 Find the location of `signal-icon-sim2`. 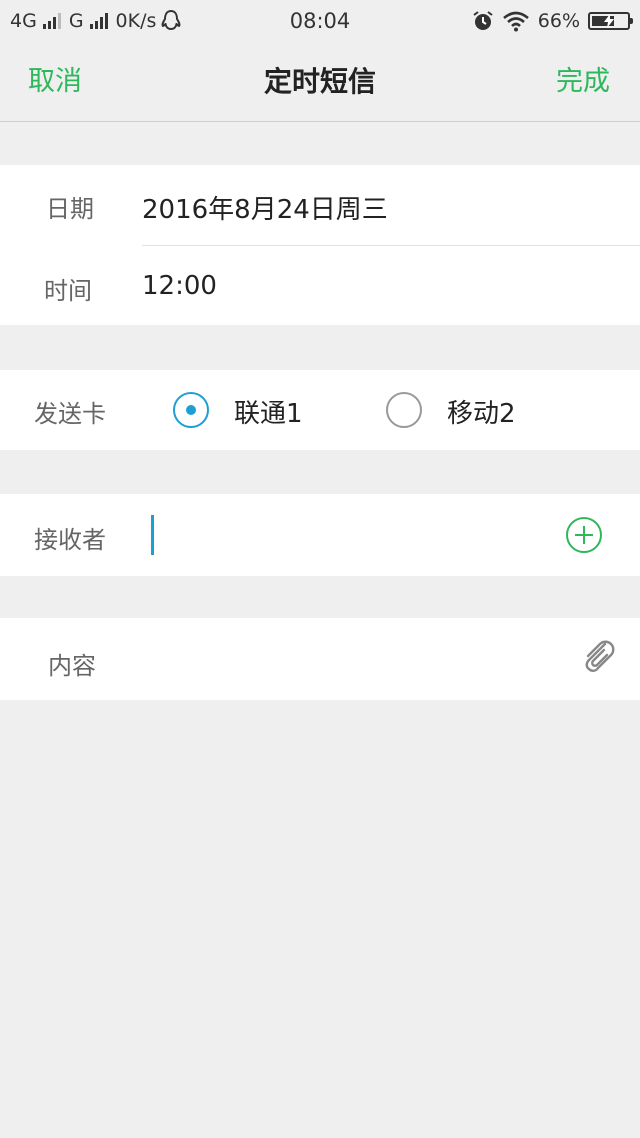

signal-icon-sim2 is located at coordinates (98, 21).